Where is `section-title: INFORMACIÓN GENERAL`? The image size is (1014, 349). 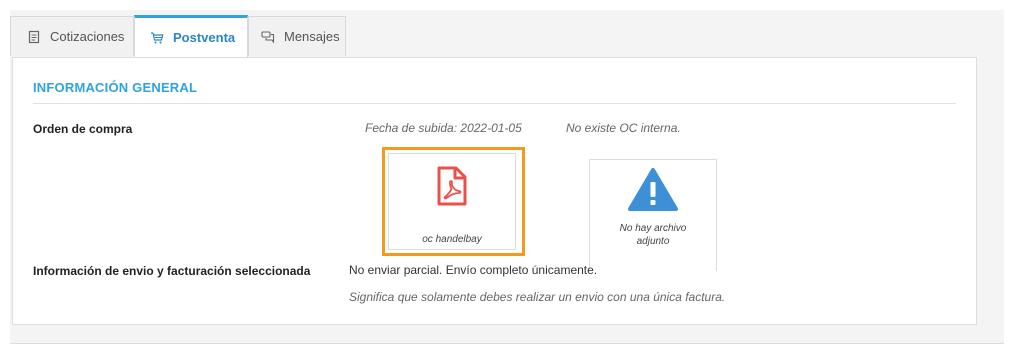 section-title: INFORMACIÓN GENERAL is located at coordinates (115, 87).